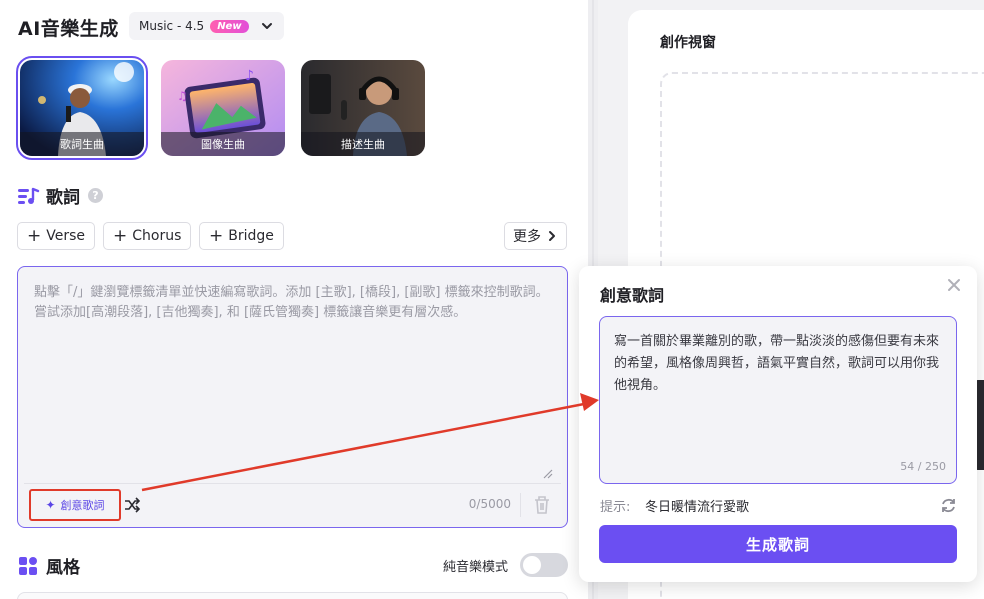 The height and width of the screenshot is (599, 984). Describe the element at coordinates (548, 474) in the screenshot. I see `resize-handle-icon` at that location.